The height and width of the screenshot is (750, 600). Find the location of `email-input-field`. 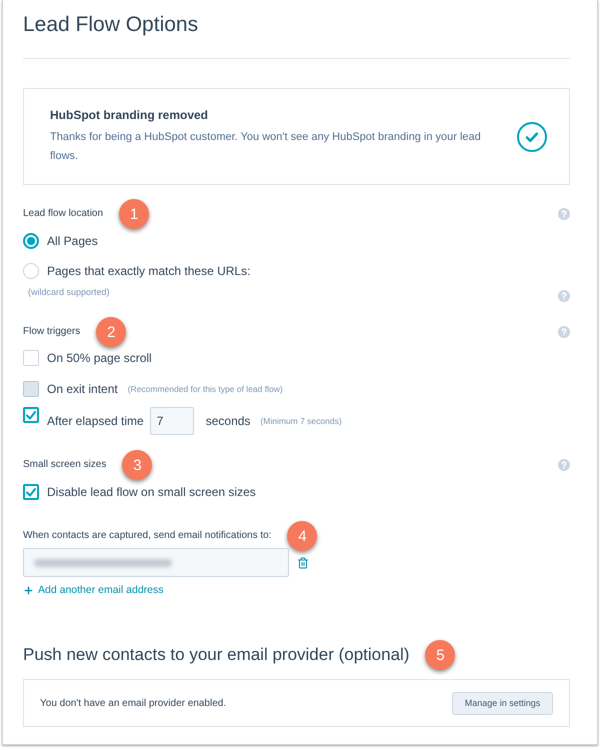

email-input-field is located at coordinates (156, 562).